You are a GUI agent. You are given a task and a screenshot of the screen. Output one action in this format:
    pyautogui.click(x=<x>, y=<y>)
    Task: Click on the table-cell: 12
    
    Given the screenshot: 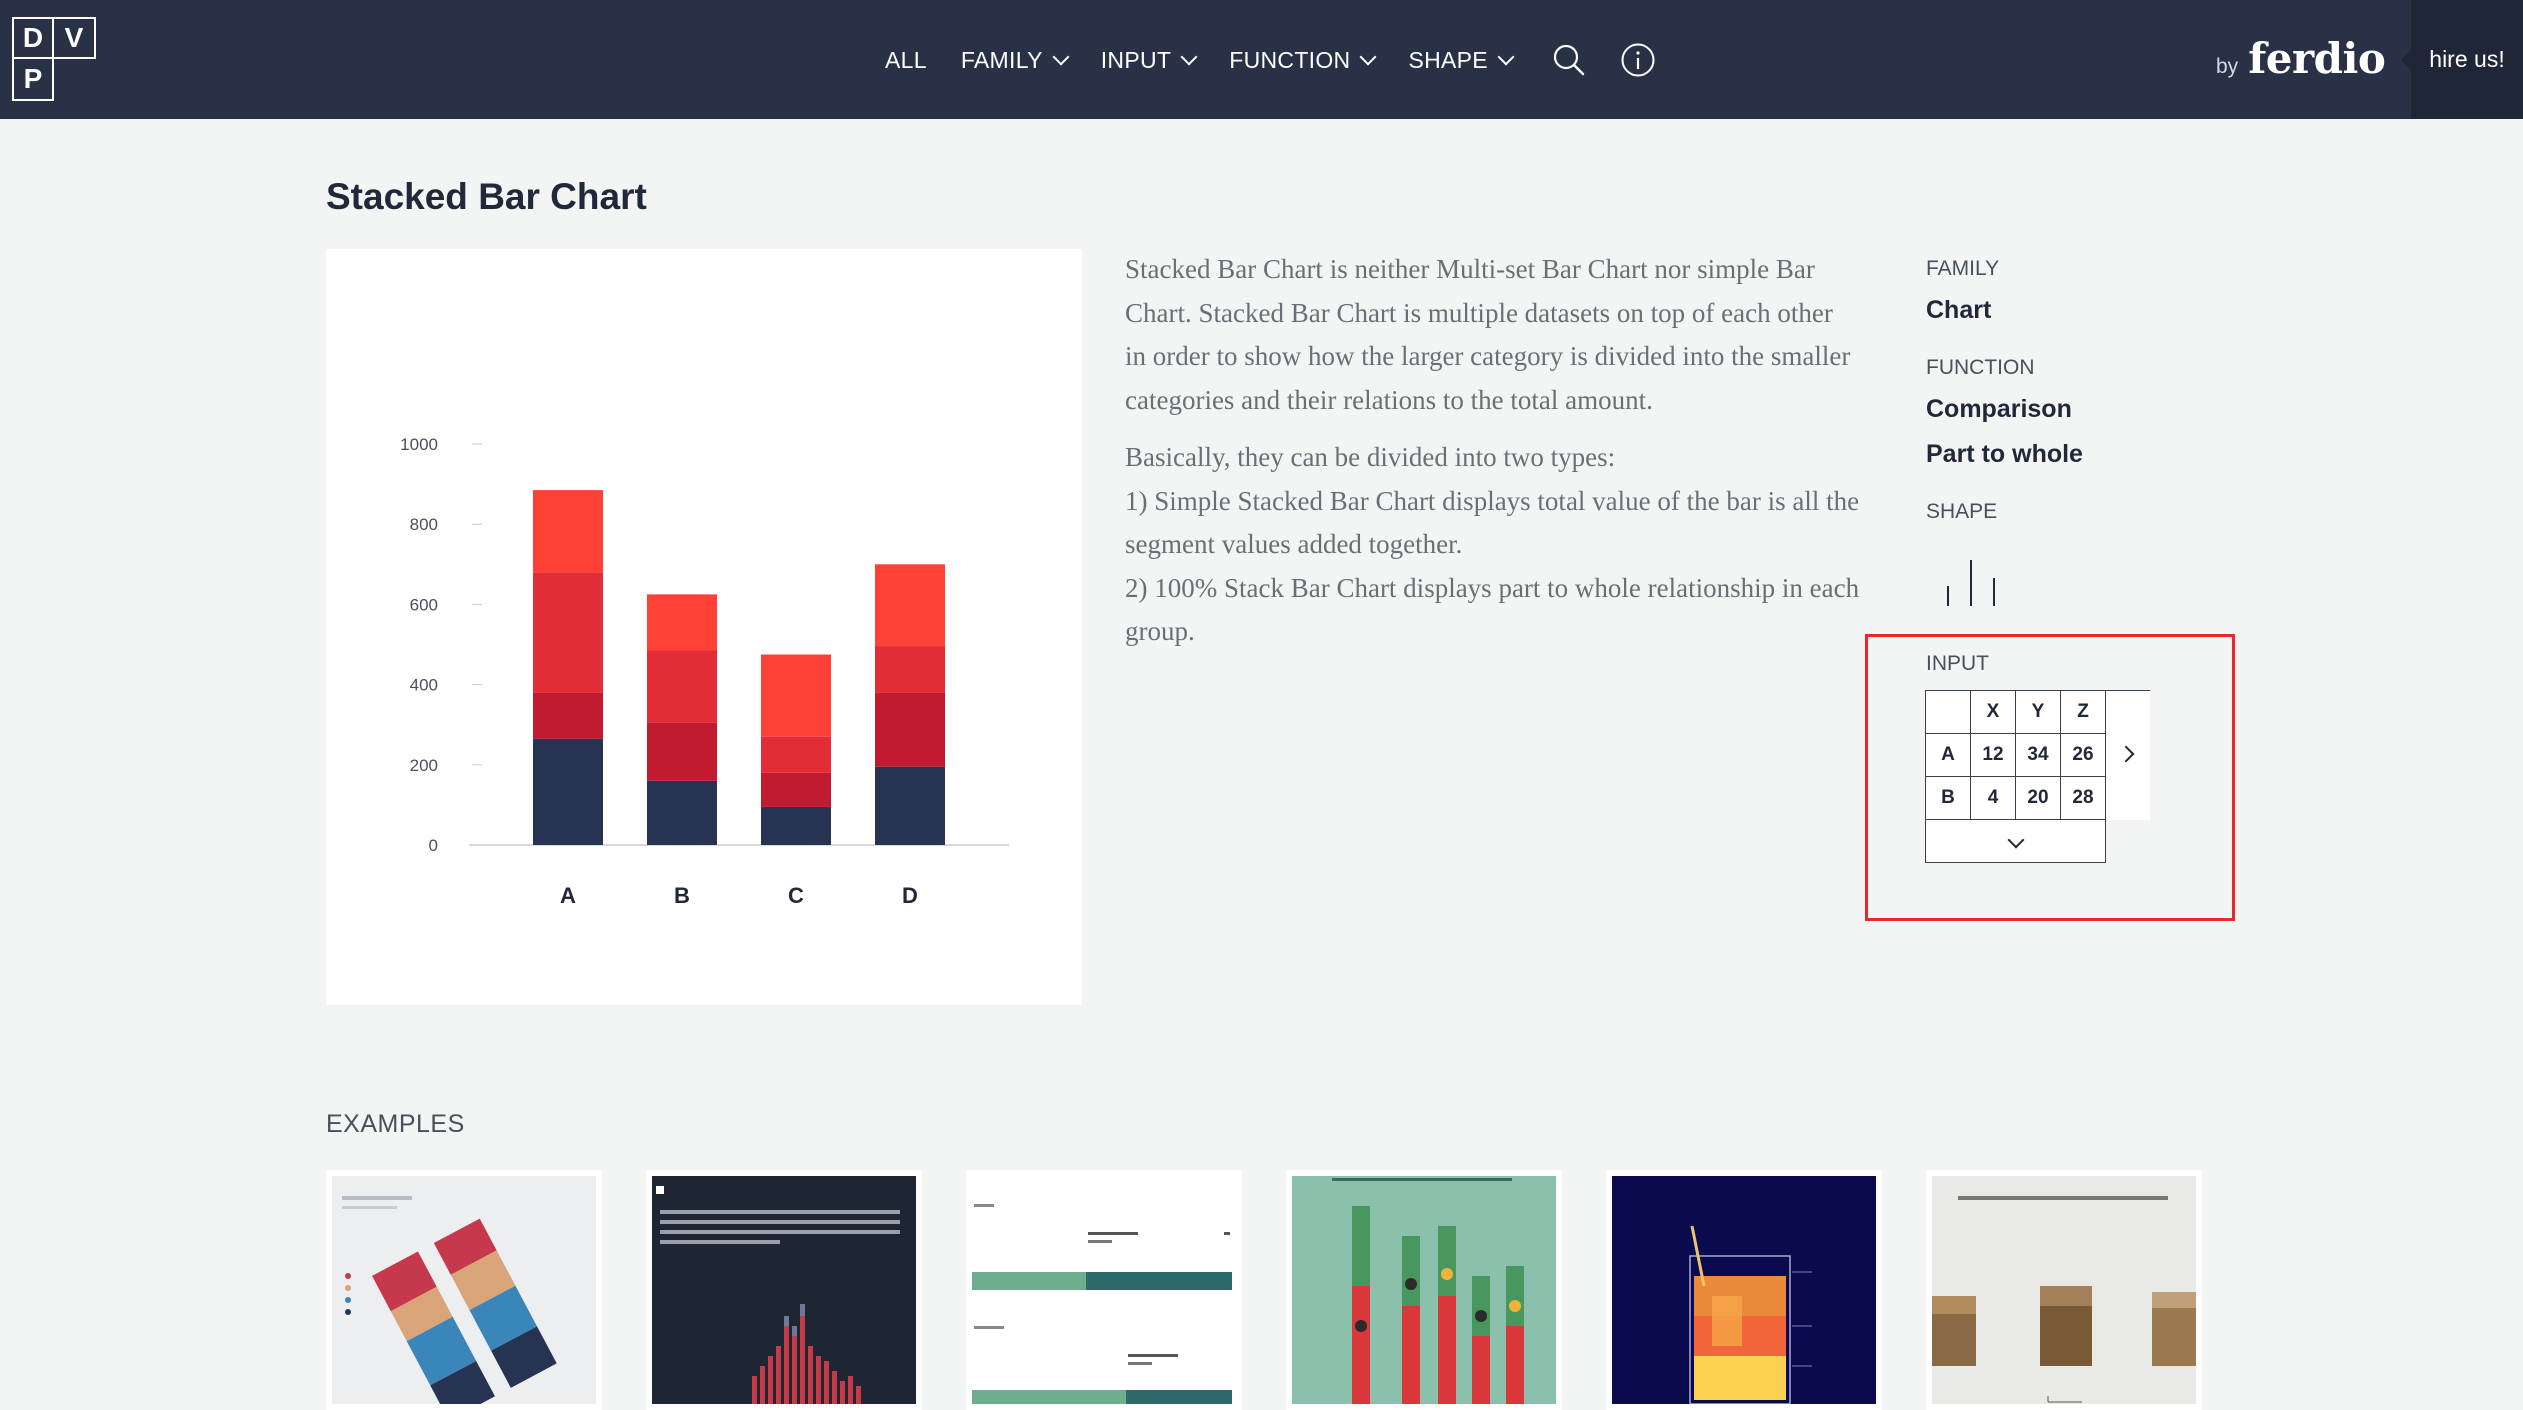 What is the action you would take?
    pyautogui.click(x=1993, y=755)
    